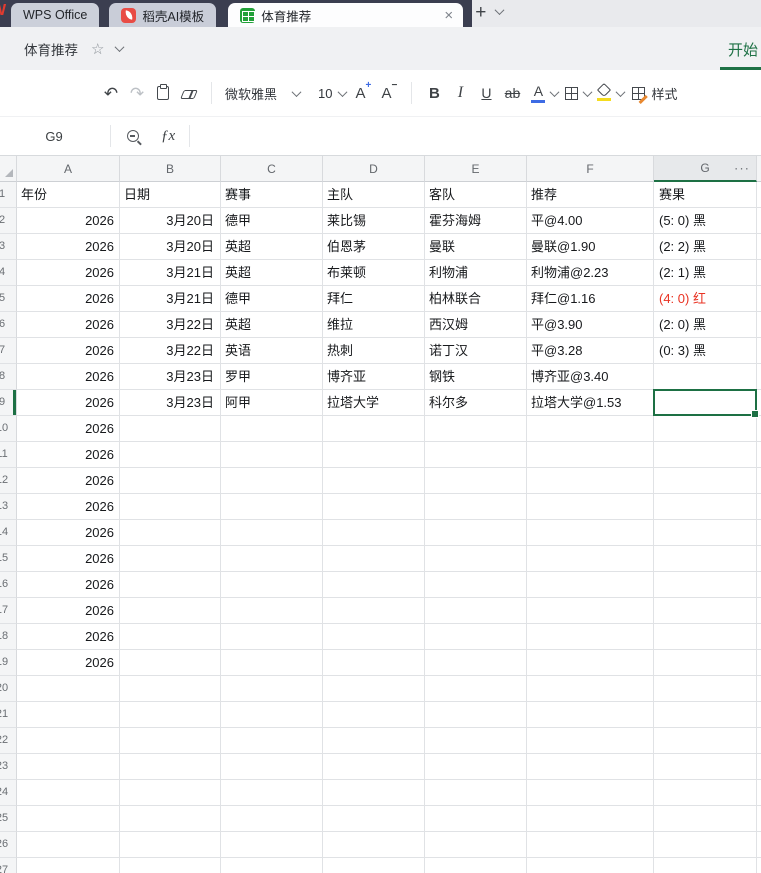  What do you see at coordinates (8, 273) in the screenshot?
I see `row-header: 4` at bounding box center [8, 273].